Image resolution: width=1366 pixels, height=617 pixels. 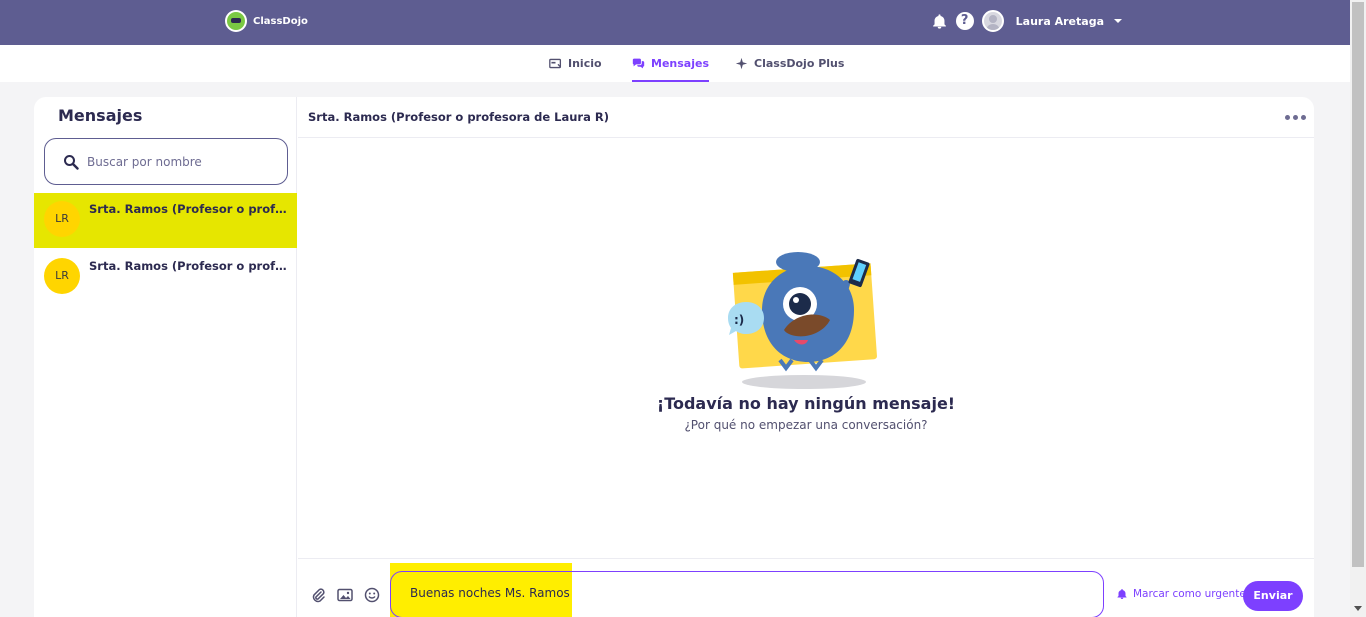 I want to click on tab-mensajes: Mensajes, so click(x=670, y=63).